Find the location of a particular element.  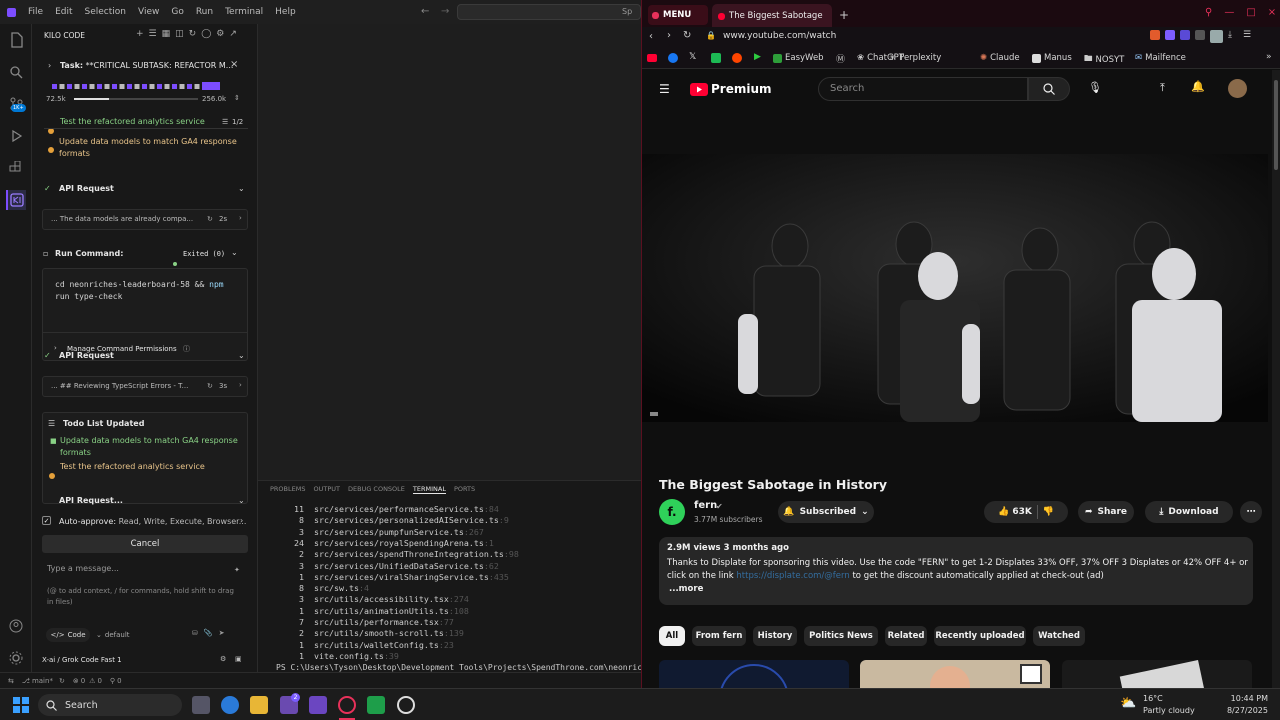

file-path: src/services/UnifiedDataService.ts is located at coordinates (399, 566).